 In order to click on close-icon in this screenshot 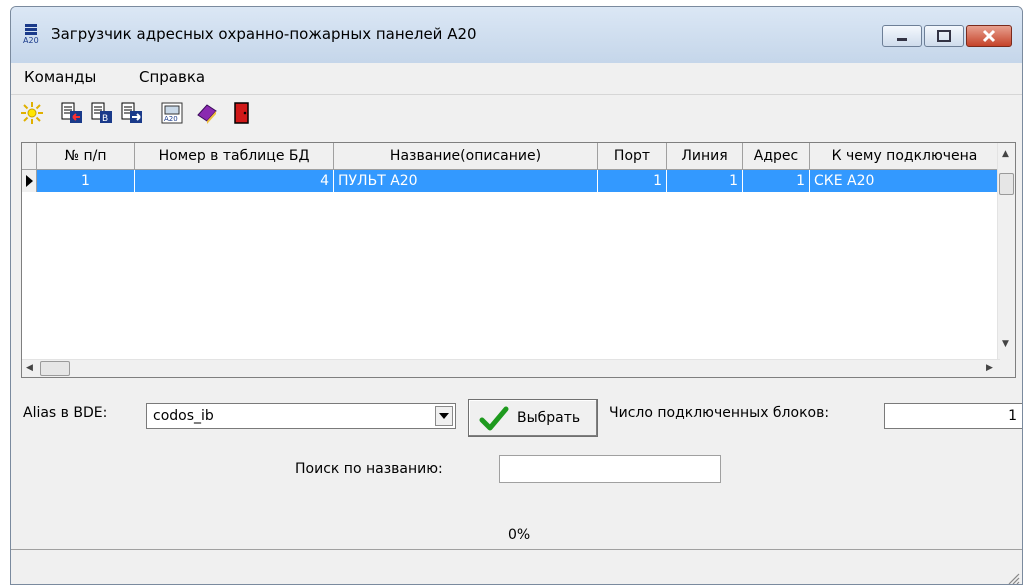, I will do `click(989, 36)`.